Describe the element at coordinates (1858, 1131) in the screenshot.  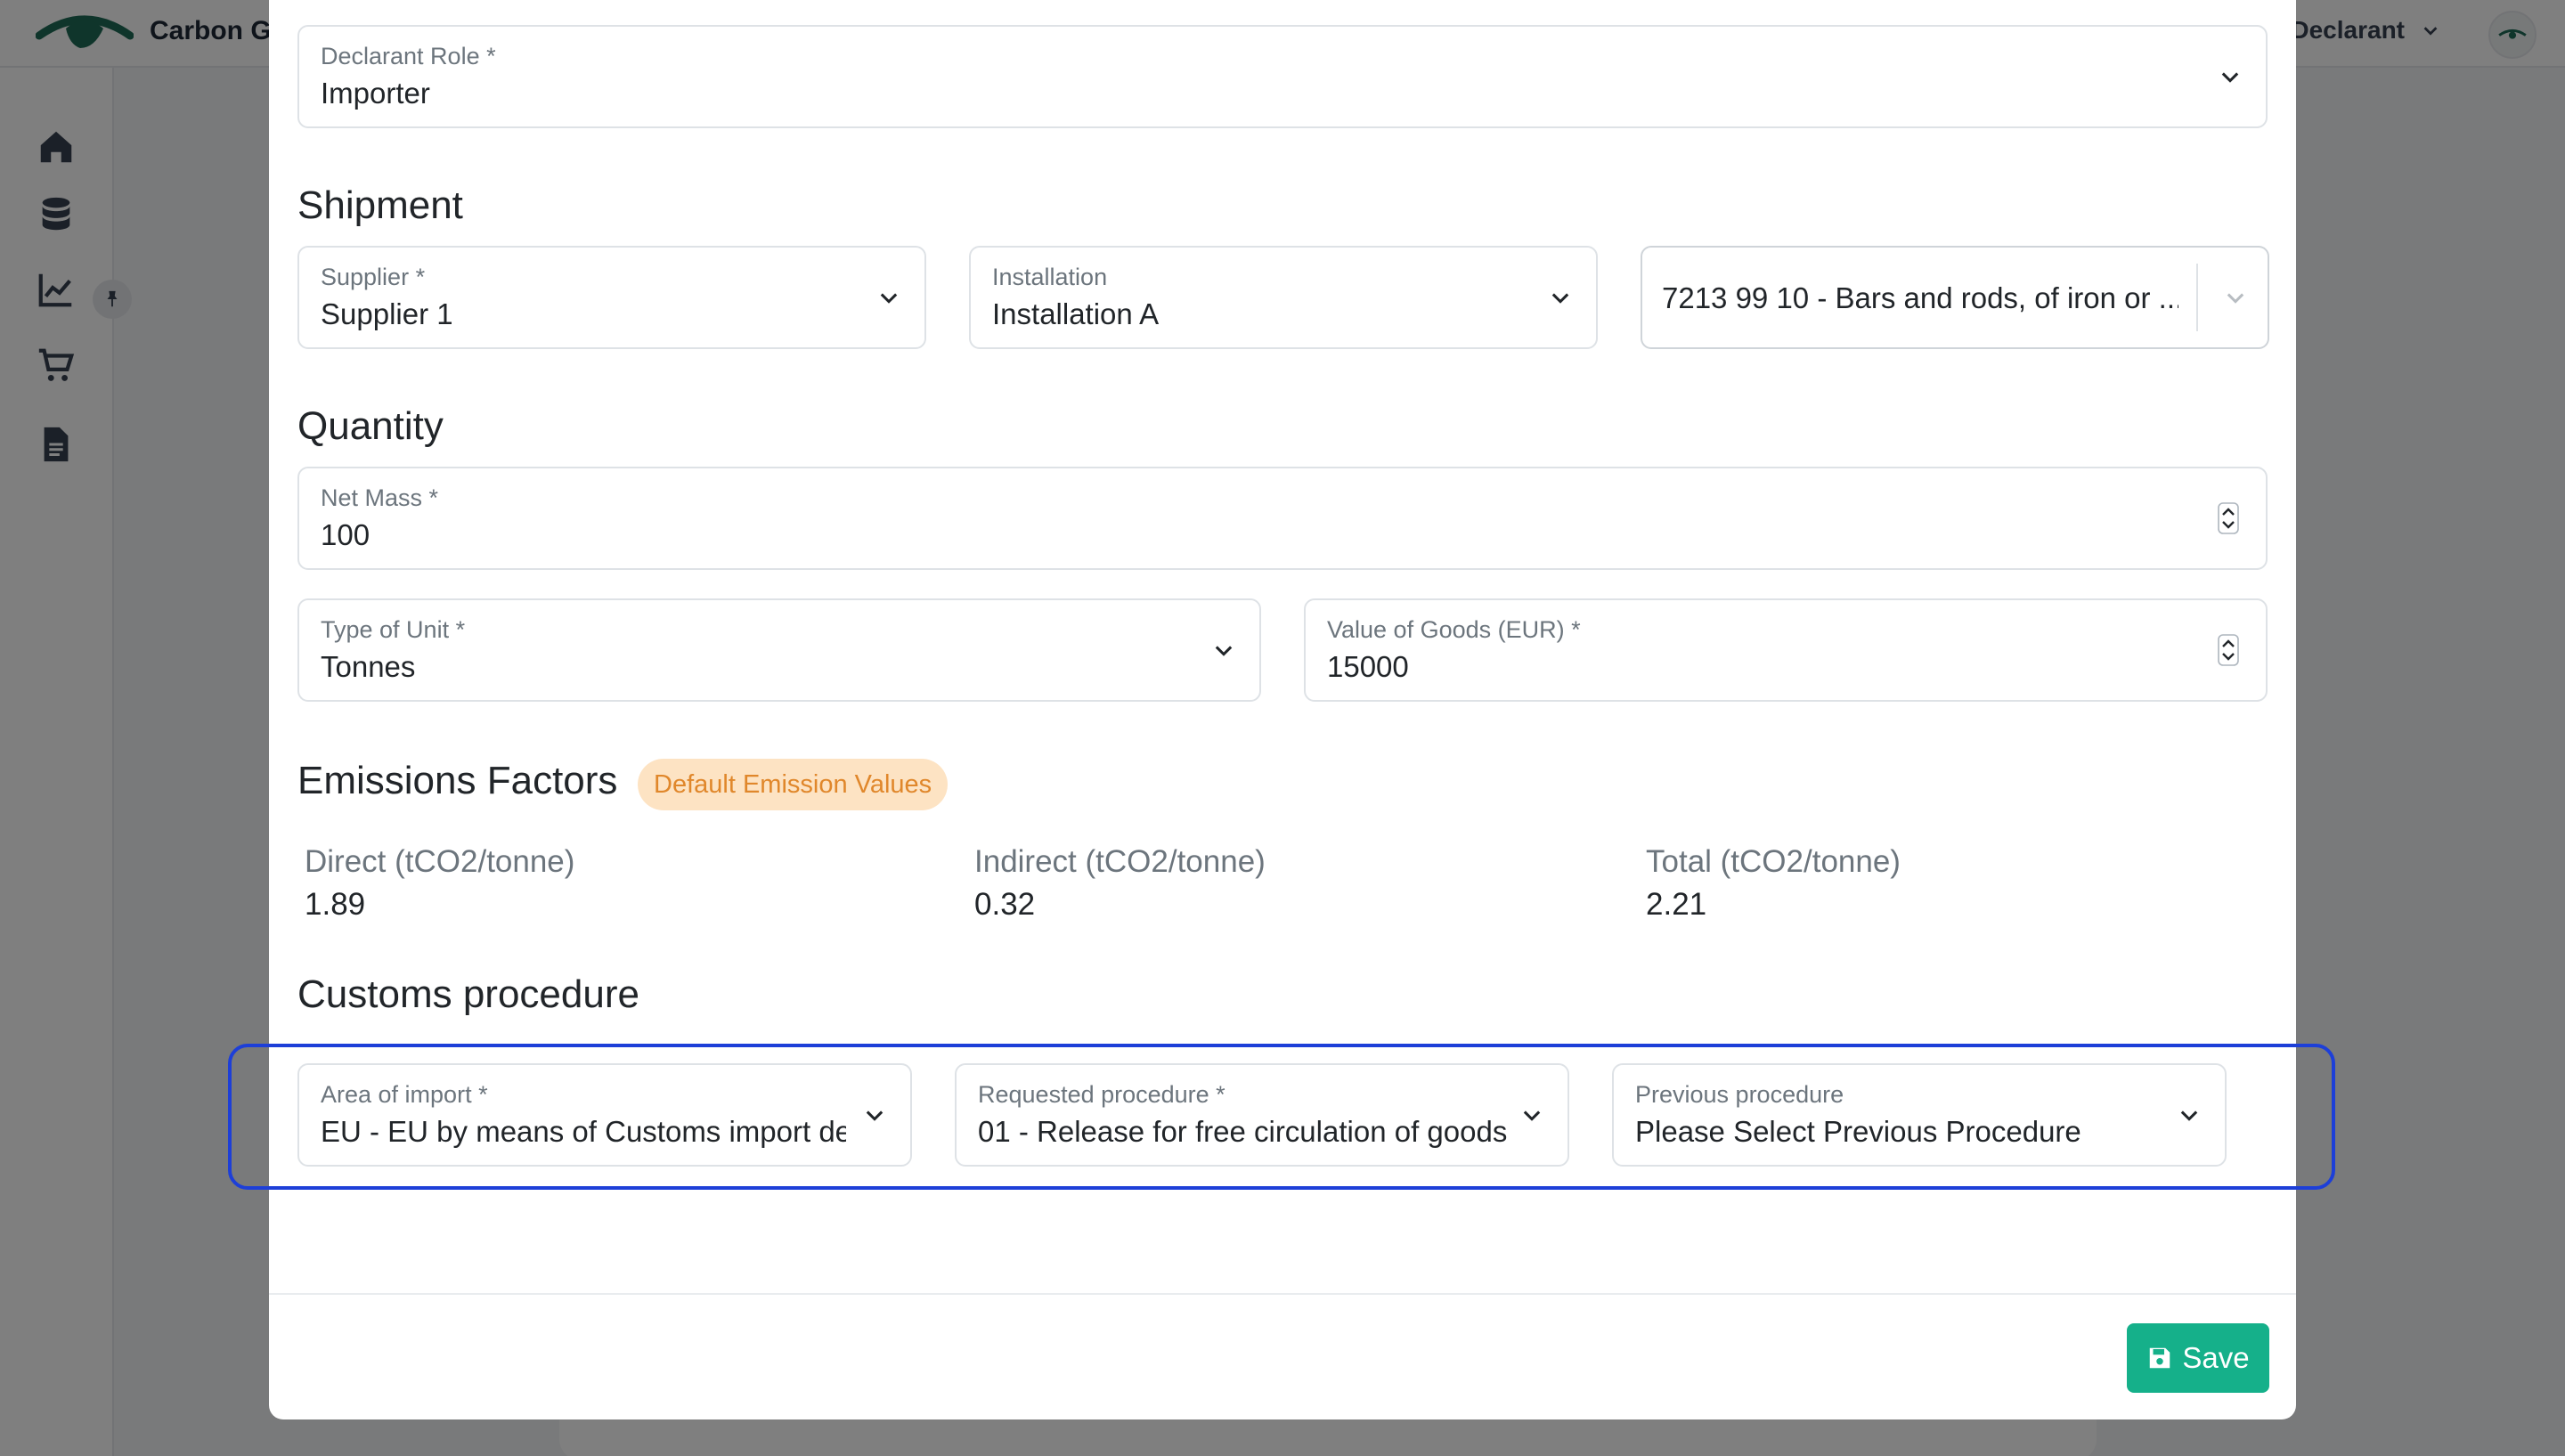
I see `field-value: Please Select Previous Procedure` at that location.